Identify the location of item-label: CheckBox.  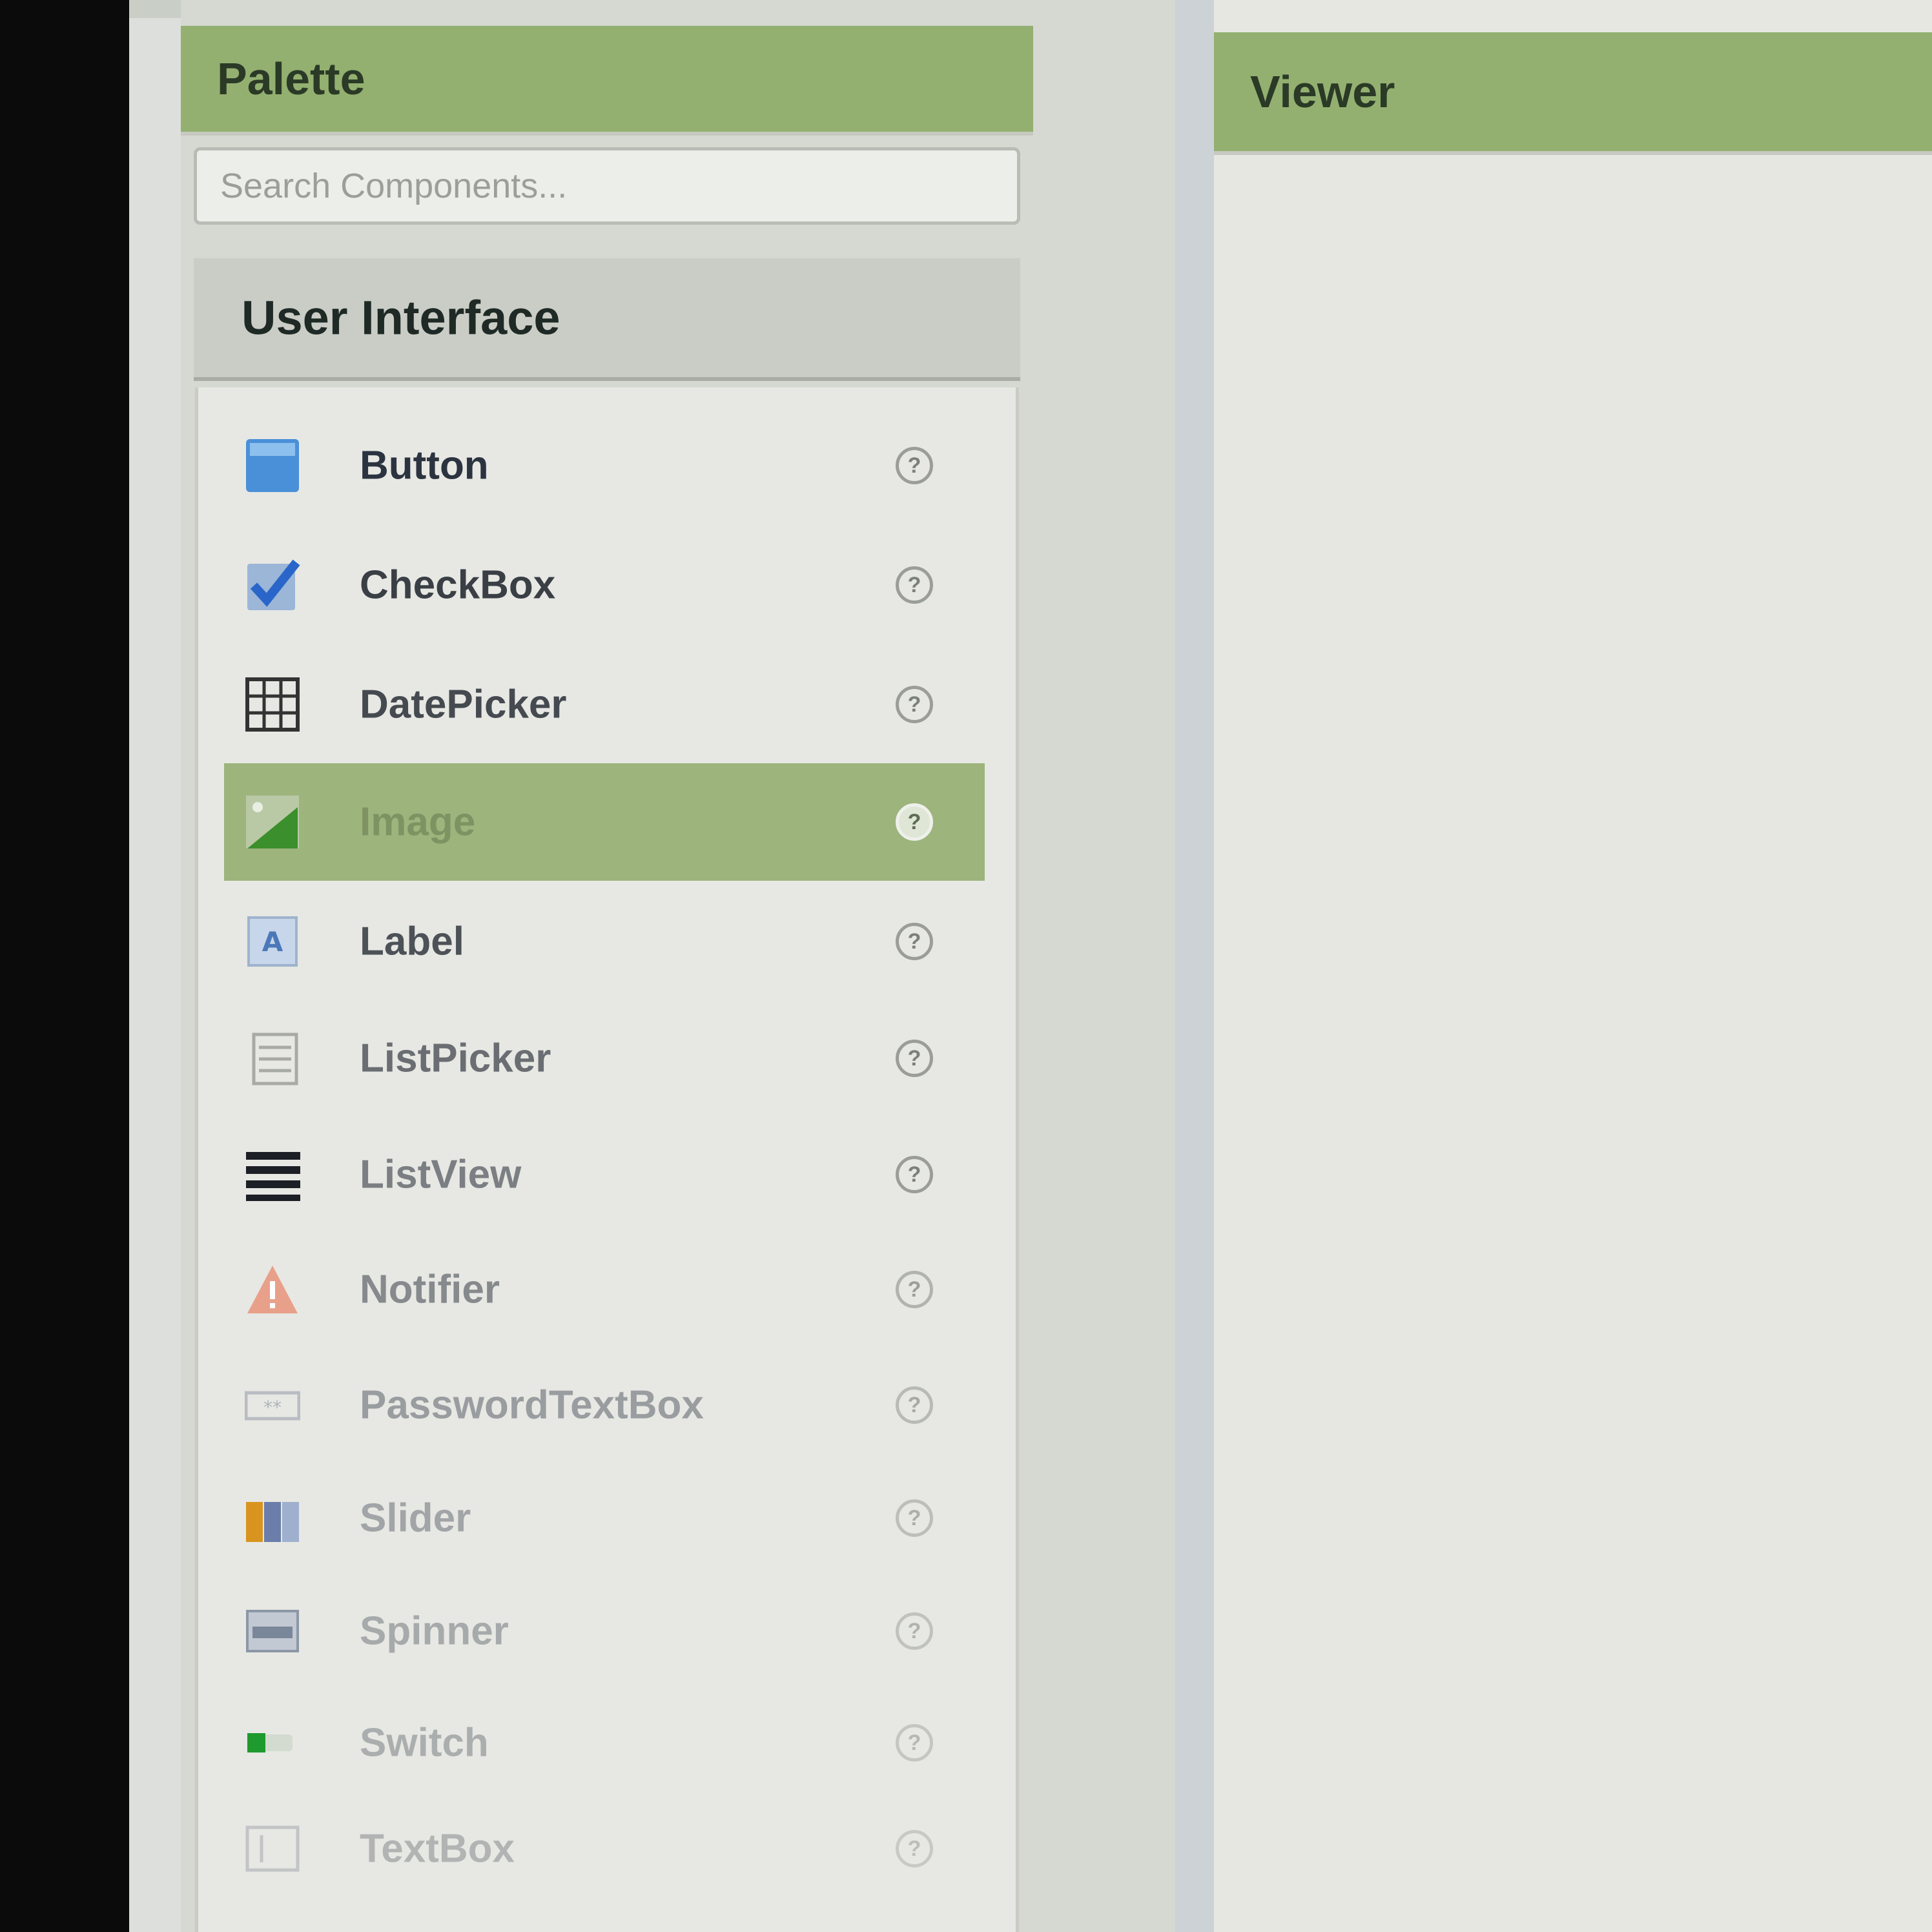
(458, 585).